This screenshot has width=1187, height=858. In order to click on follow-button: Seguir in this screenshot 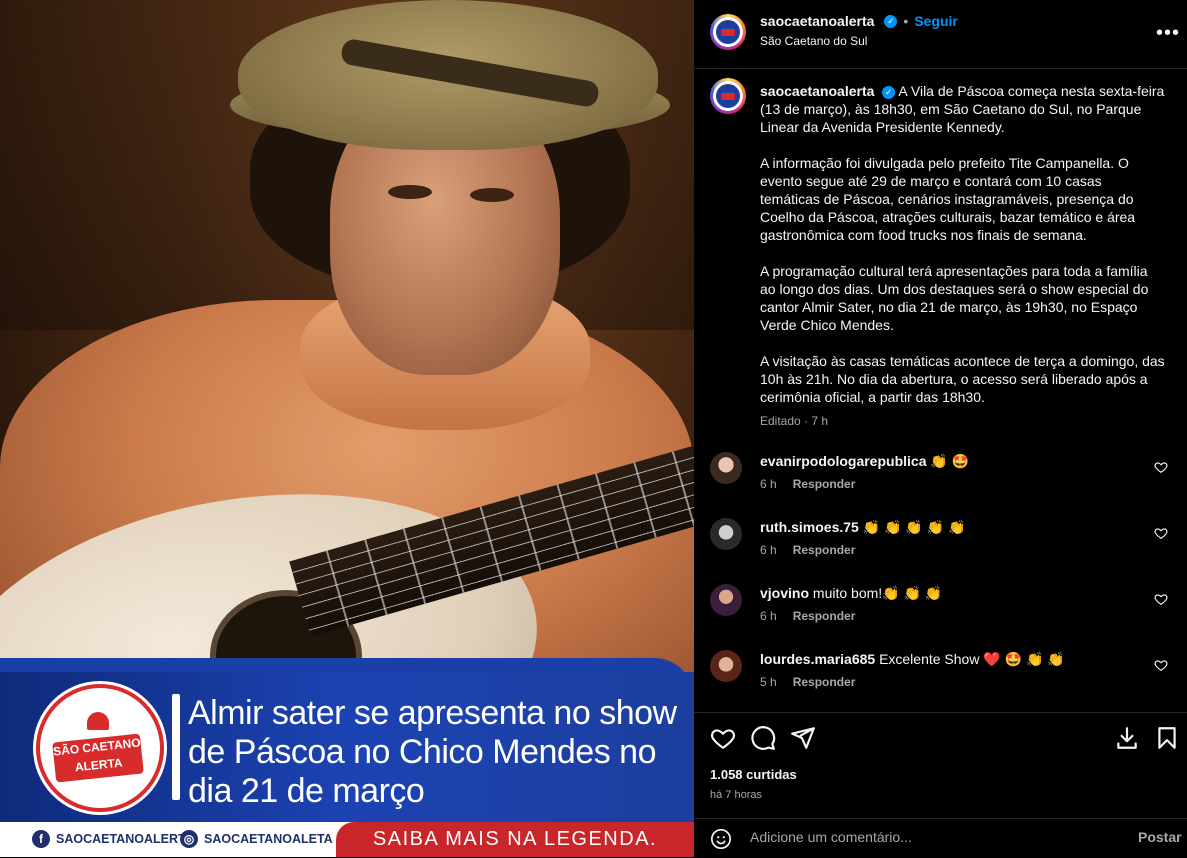, I will do `click(936, 21)`.